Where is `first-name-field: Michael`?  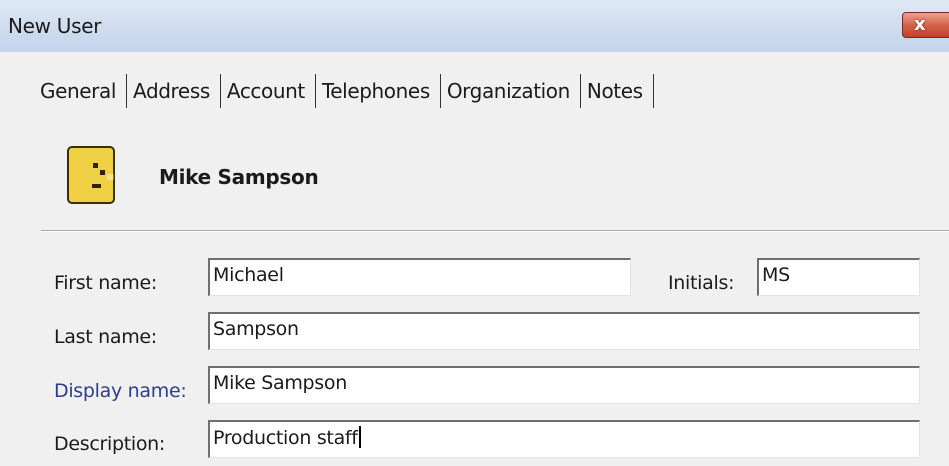 first-name-field: Michael is located at coordinates (419, 277).